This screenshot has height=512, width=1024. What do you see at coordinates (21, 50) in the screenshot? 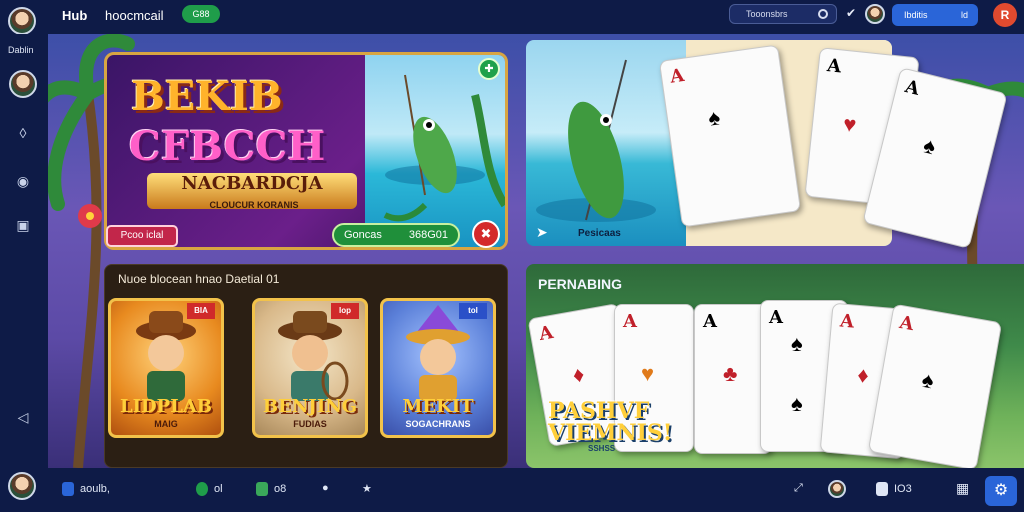
I see `sidebar-label: Dablin` at bounding box center [21, 50].